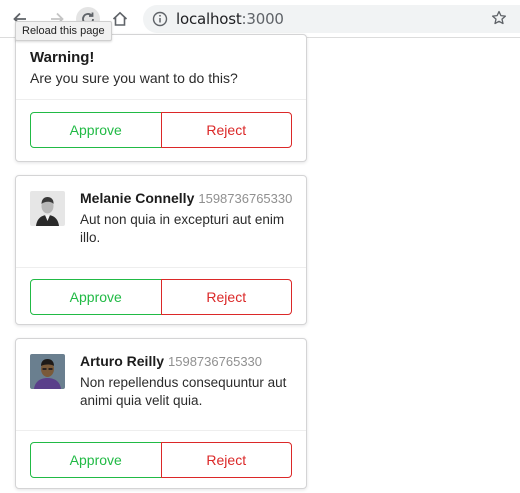  What do you see at coordinates (62, 57) in the screenshot?
I see `warning-title: Warning!` at bounding box center [62, 57].